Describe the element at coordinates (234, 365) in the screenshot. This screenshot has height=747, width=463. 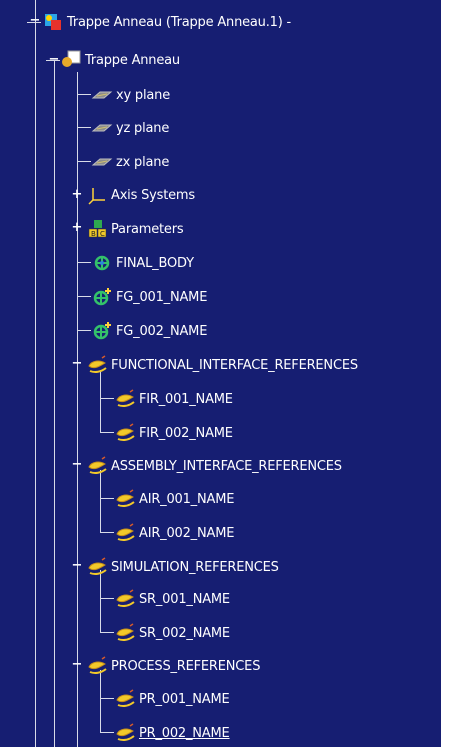
I see `tree-node-label: FUNCTIONAL_INTERFACE_REFERENCES` at that location.